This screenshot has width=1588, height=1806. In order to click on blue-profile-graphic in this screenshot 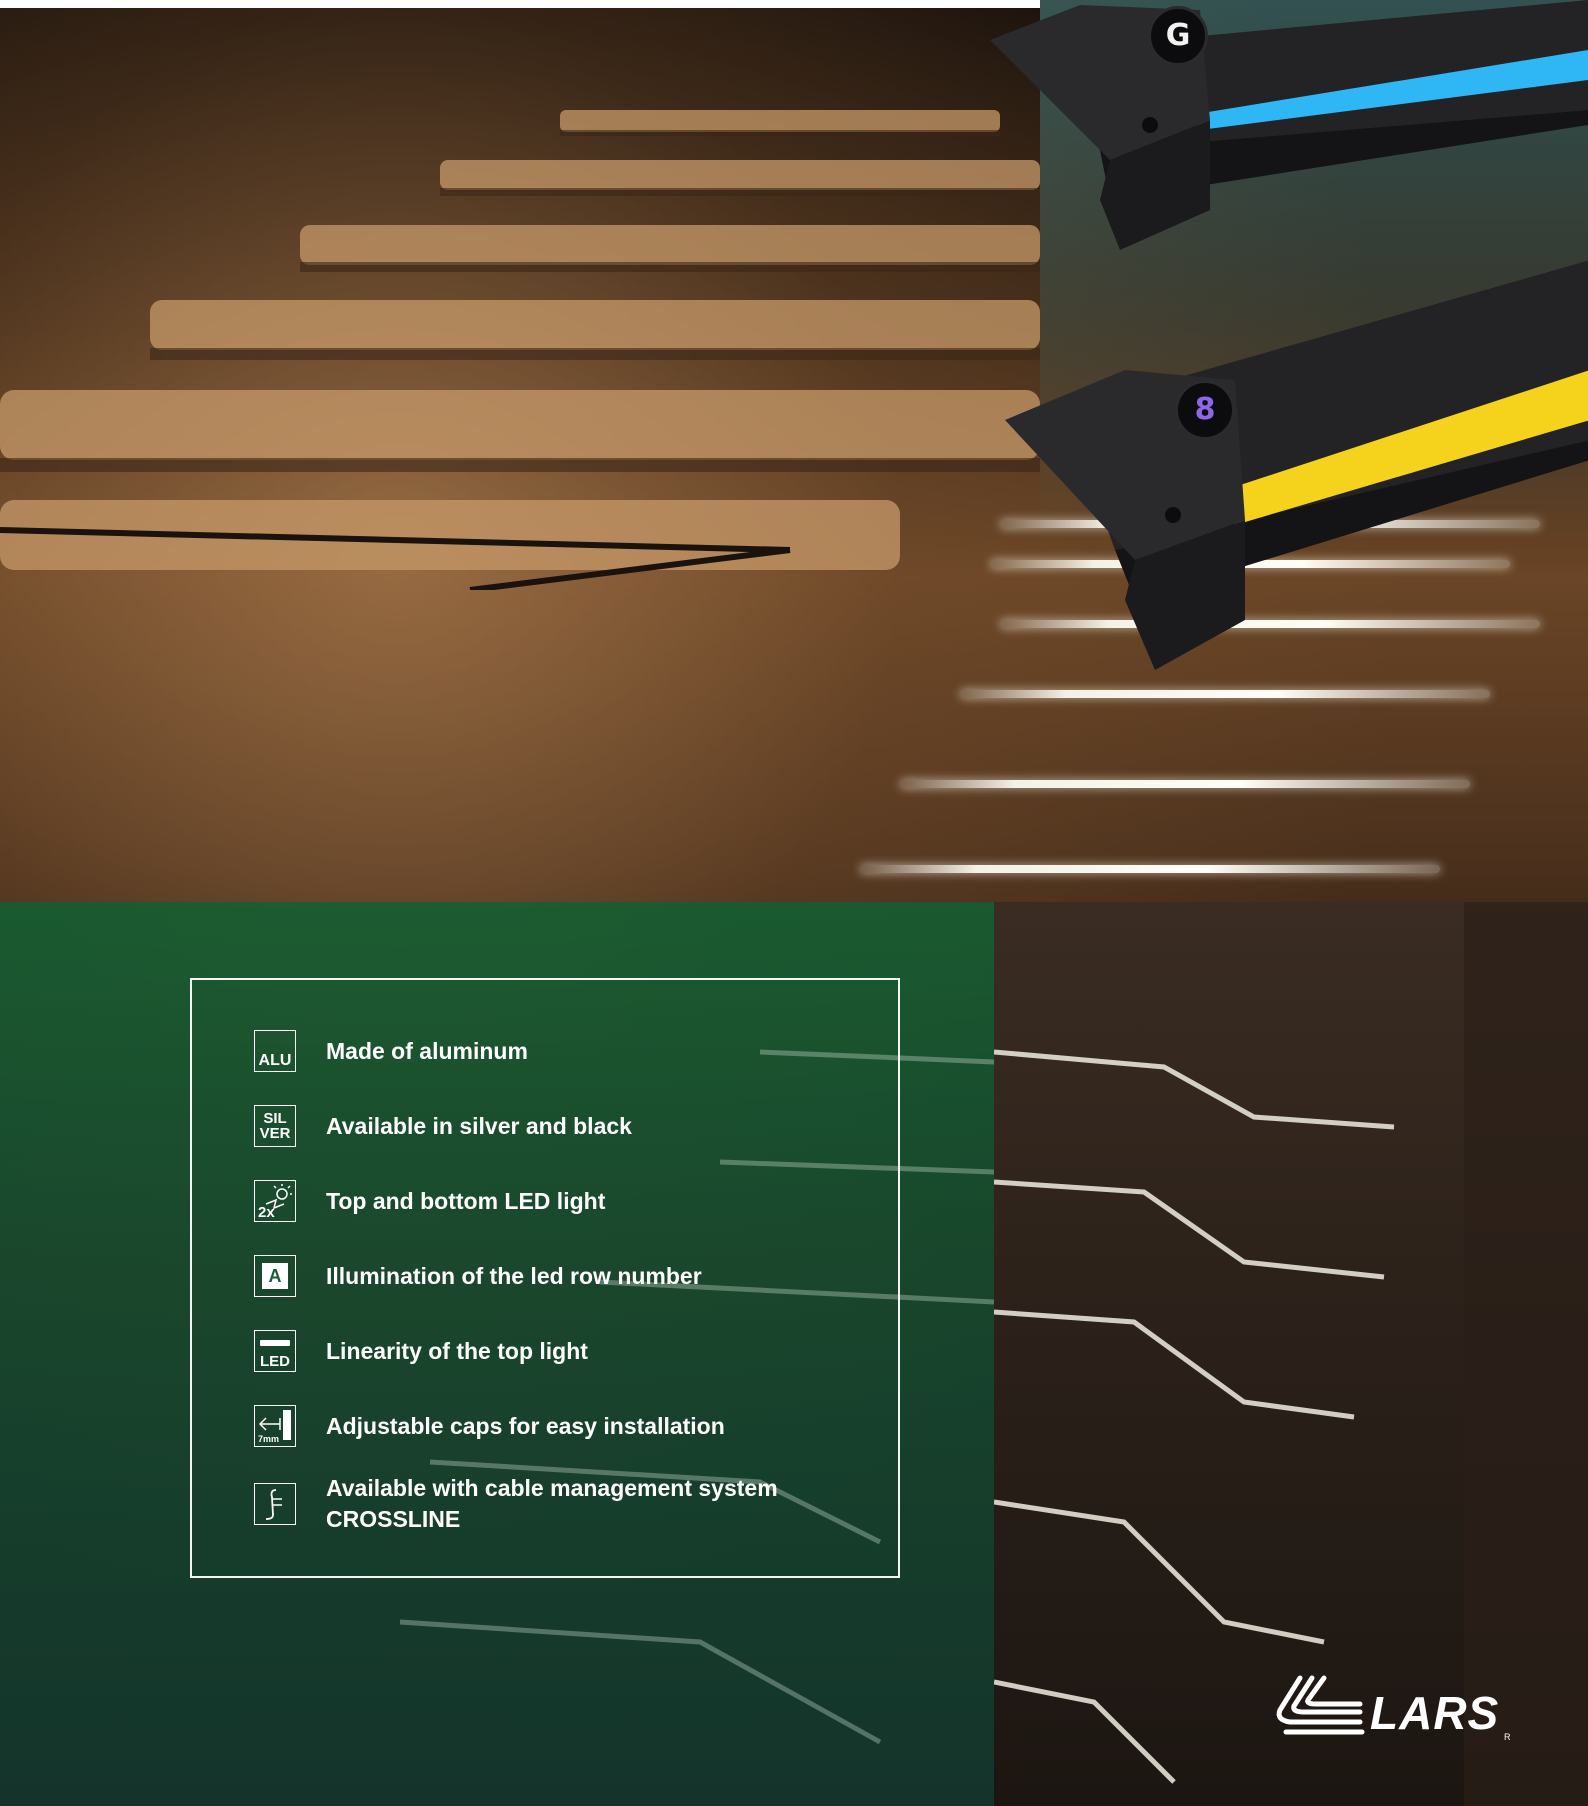, I will do `click(1289, 125)`.